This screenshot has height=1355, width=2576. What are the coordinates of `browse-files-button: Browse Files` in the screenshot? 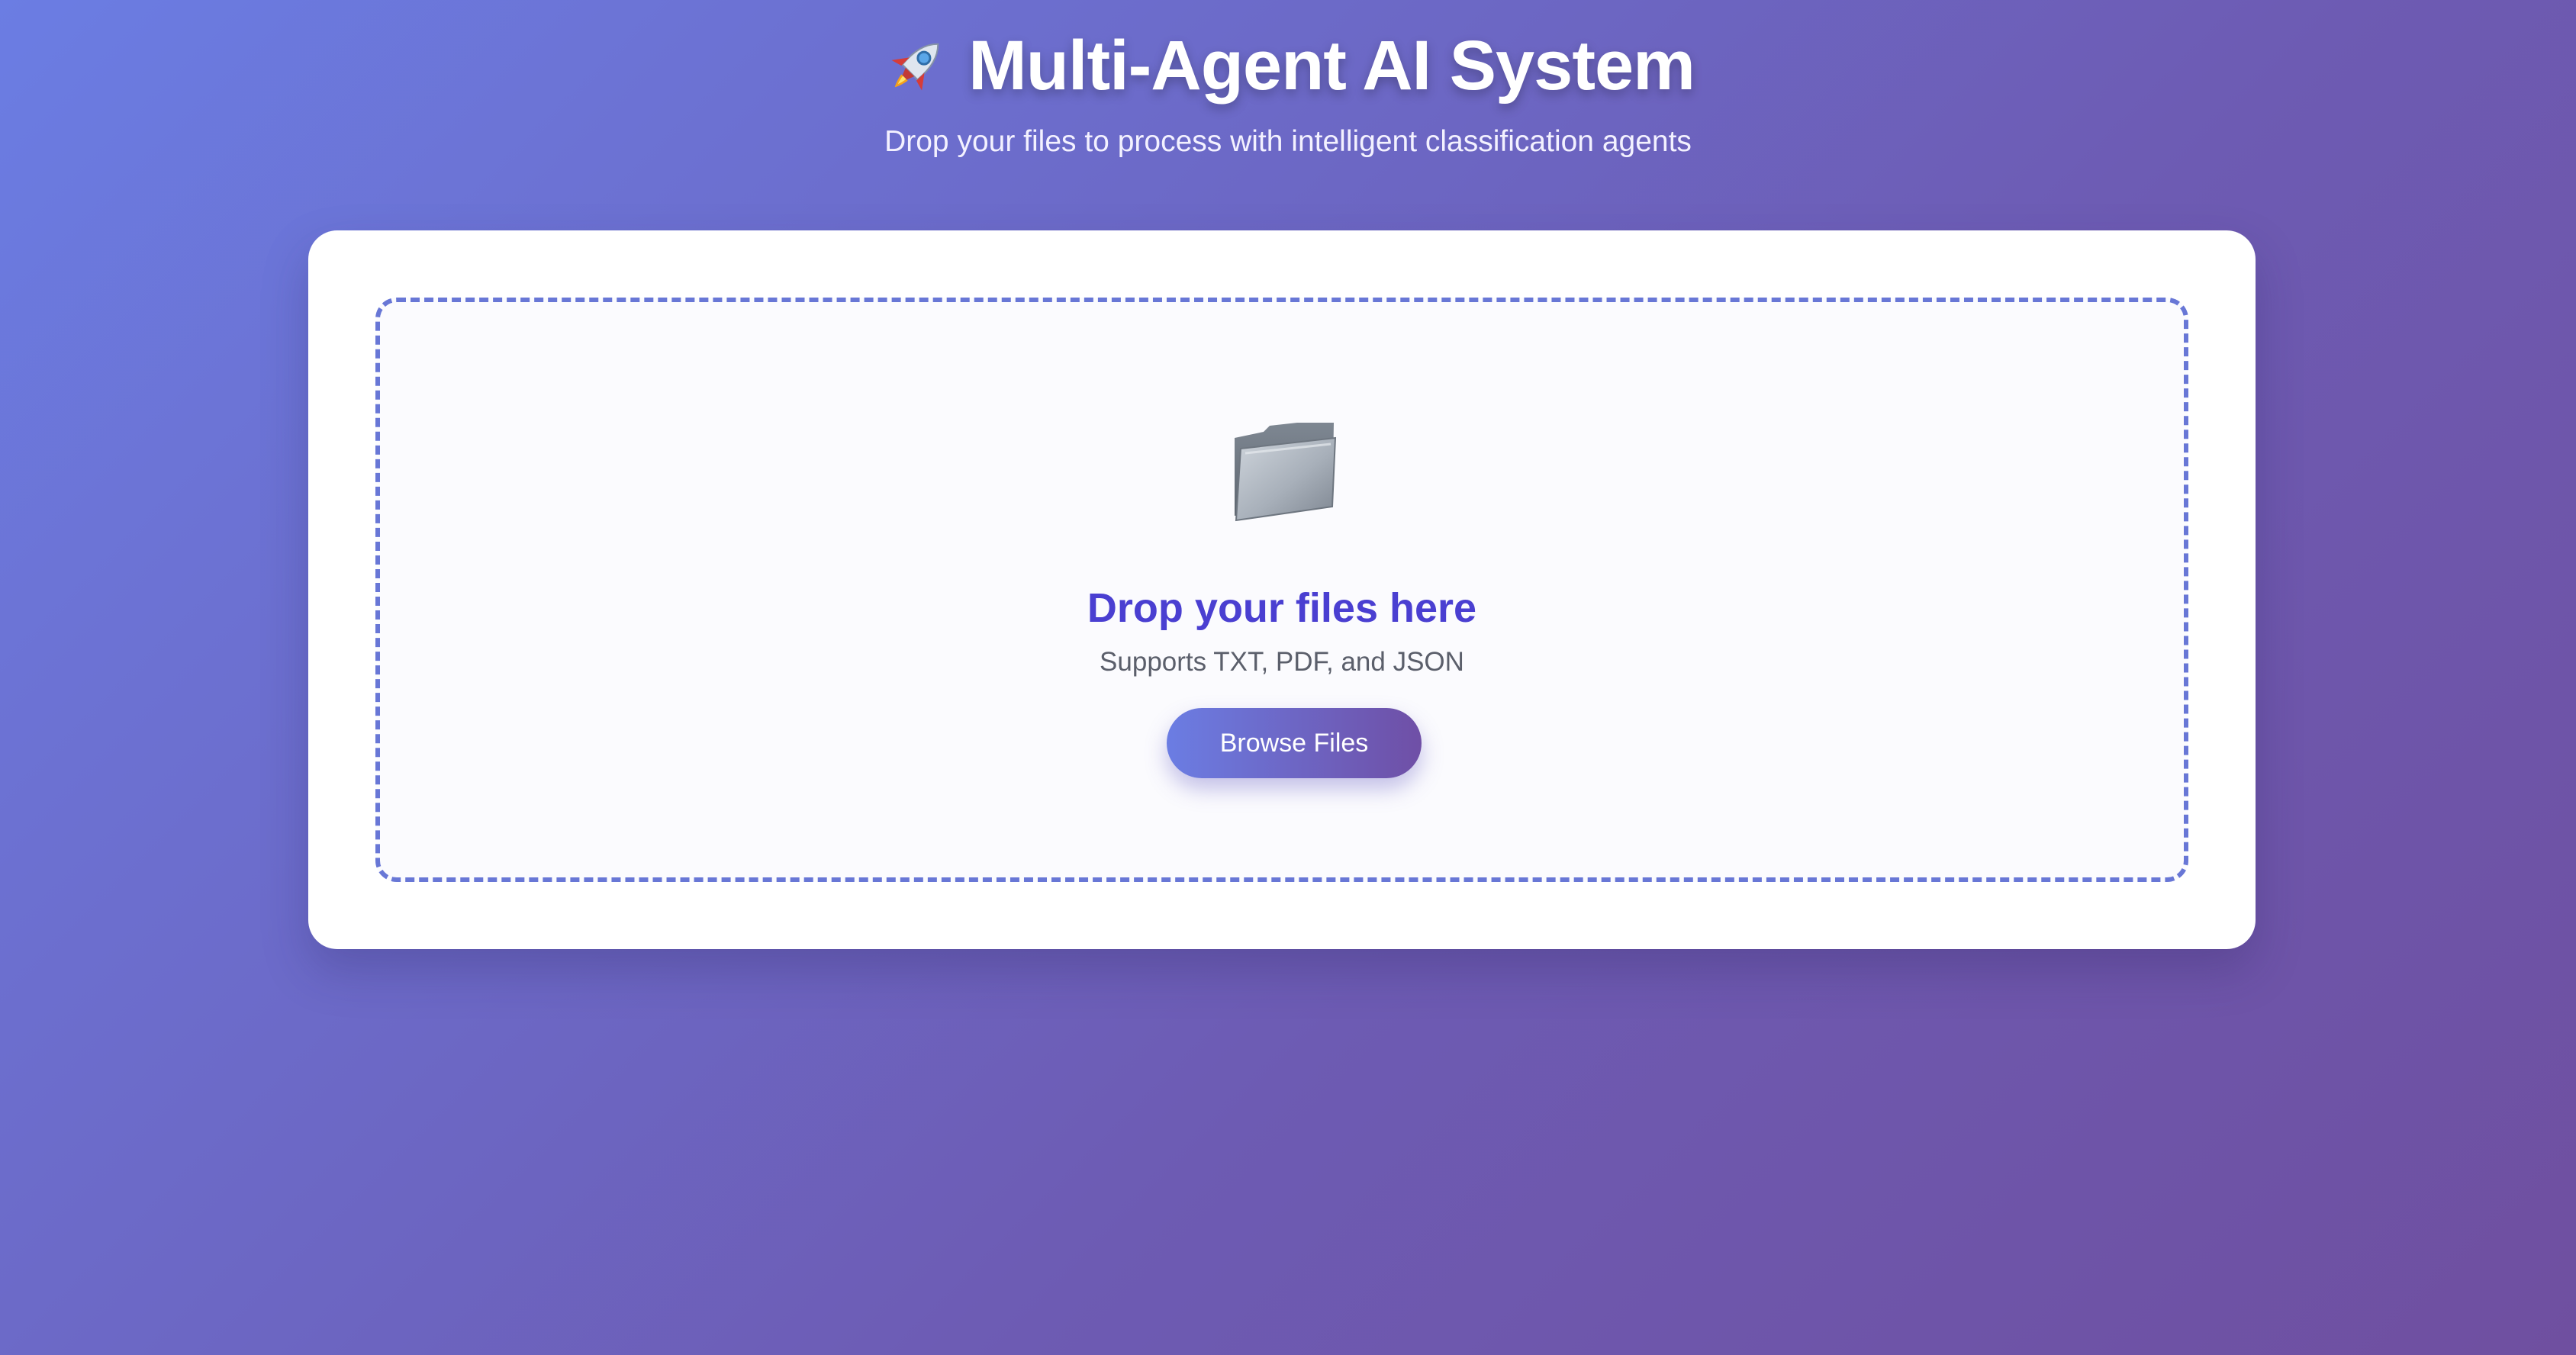 It's located at (1294, 743).